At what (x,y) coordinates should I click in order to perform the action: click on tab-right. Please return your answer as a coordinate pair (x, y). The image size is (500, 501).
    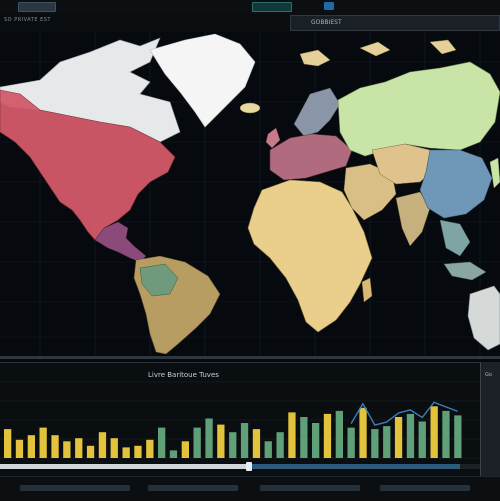
    Looking at the image, I should click on (329, 6).